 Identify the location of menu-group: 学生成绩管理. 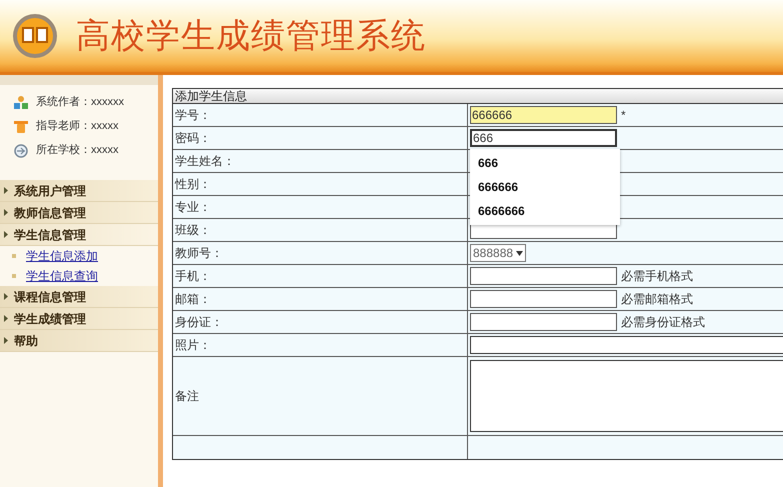
(79, 319).